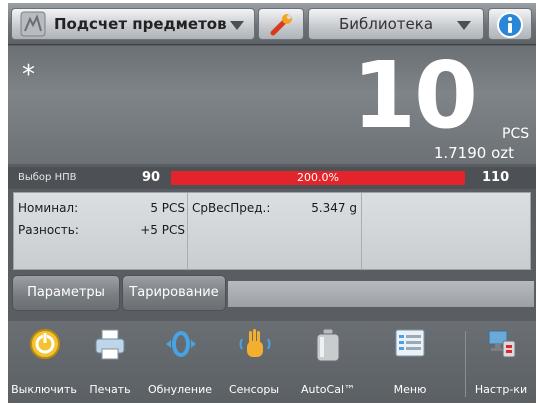 The image size is (540, 405). Describe the element at coordinates (410, 362) in the screenshot. I see `menu-button: Меню` at that location.